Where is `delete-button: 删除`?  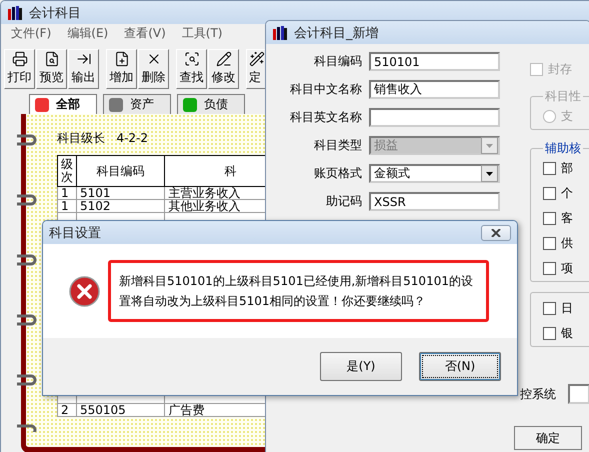
delete-button: 删除 is located at coordinates (153, 69).